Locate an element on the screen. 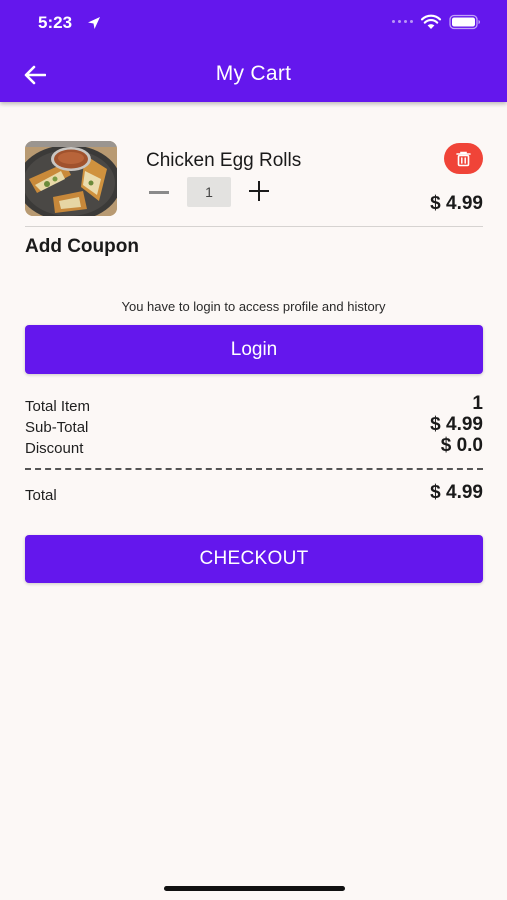 The width and height of the screenshot is (507, 900). total-value: $ 4.99 is located at coordinates (456, 492).